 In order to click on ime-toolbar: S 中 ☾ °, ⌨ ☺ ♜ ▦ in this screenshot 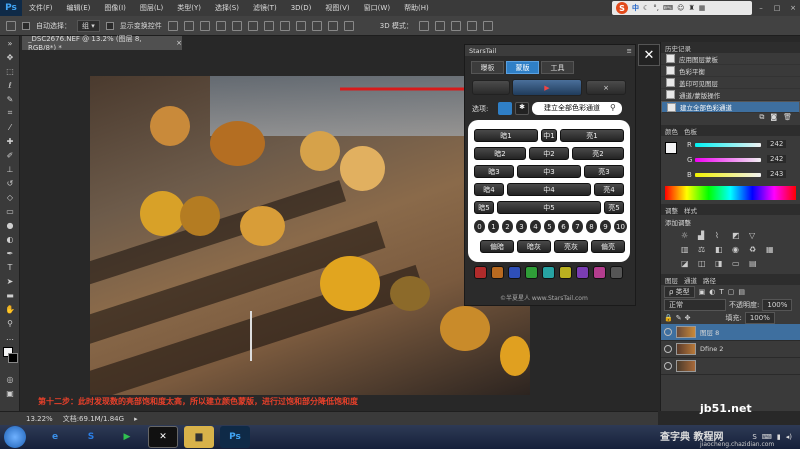, I will do `click(682, 8)`.